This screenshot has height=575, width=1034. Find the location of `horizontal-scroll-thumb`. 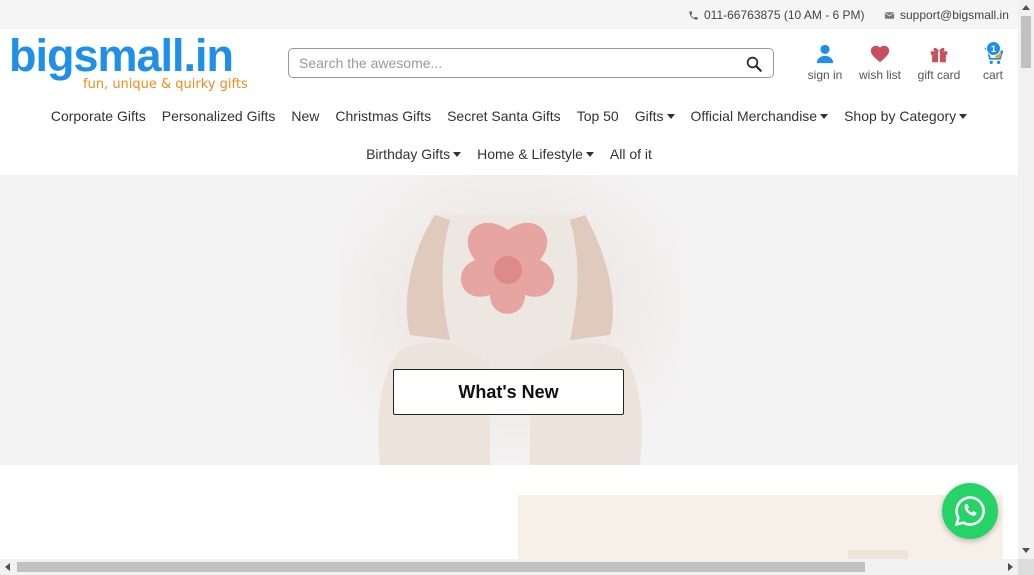

horizontal-scroll-thumb is located at coordinates (441, 567).